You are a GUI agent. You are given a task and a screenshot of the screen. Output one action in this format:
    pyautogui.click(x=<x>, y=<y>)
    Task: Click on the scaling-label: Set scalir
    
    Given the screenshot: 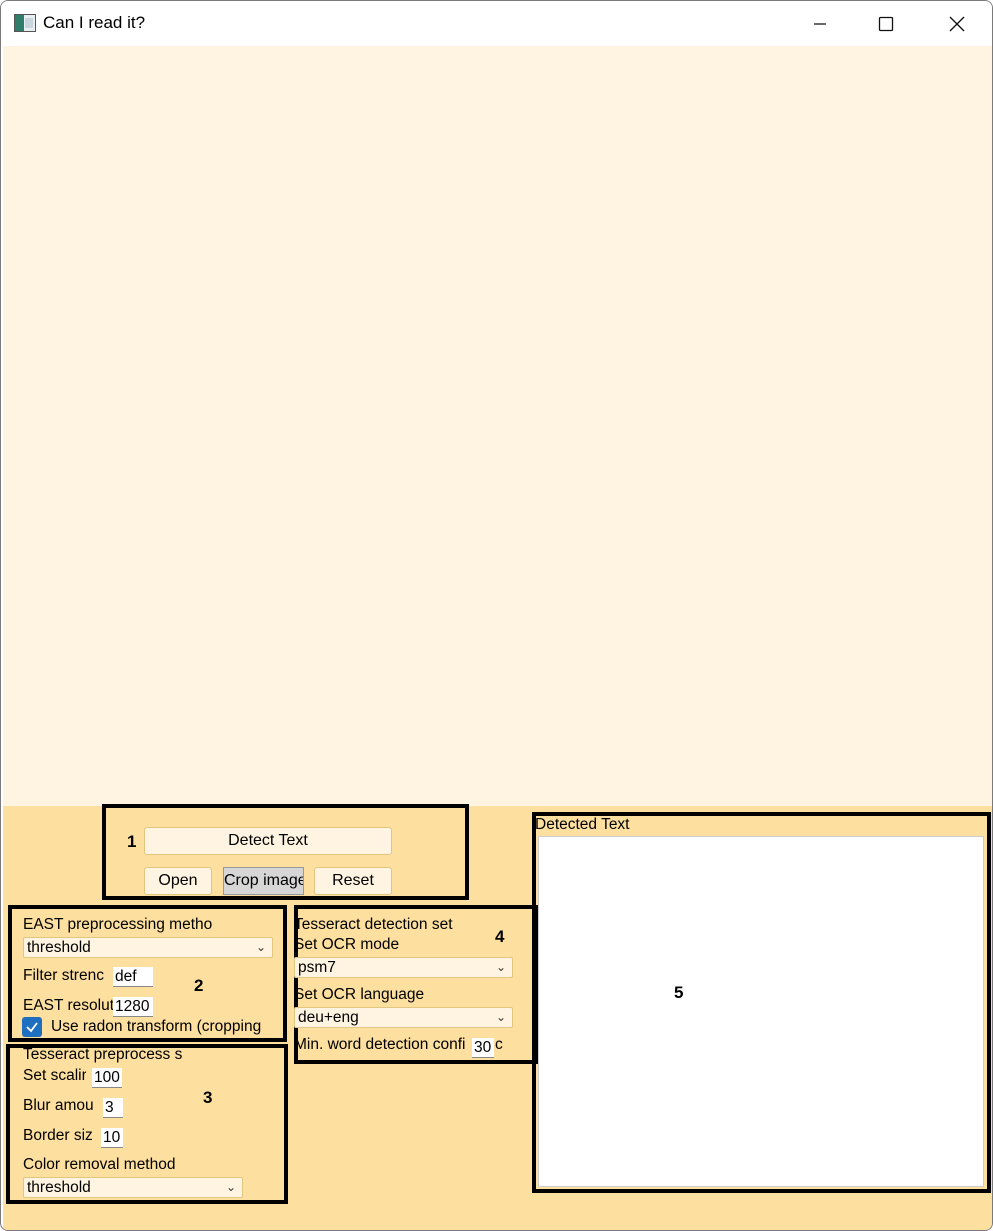 What is the action you would take?
    pyautogui.click(x=54, y=1075)
    